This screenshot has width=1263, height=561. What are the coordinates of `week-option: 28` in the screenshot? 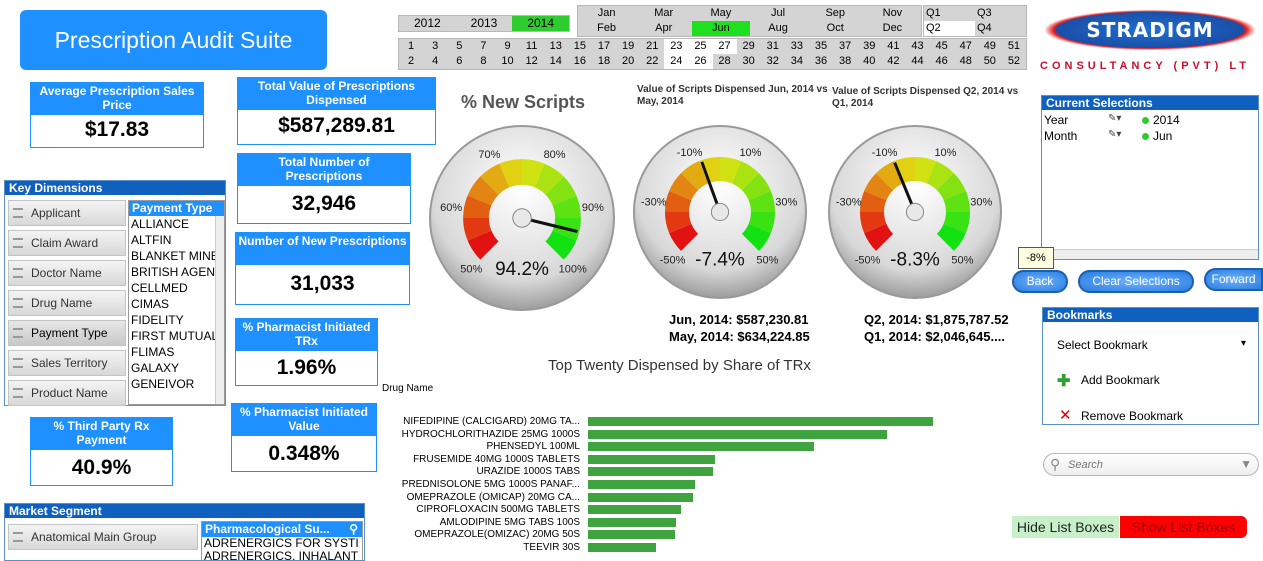 It's located at (725, 61).